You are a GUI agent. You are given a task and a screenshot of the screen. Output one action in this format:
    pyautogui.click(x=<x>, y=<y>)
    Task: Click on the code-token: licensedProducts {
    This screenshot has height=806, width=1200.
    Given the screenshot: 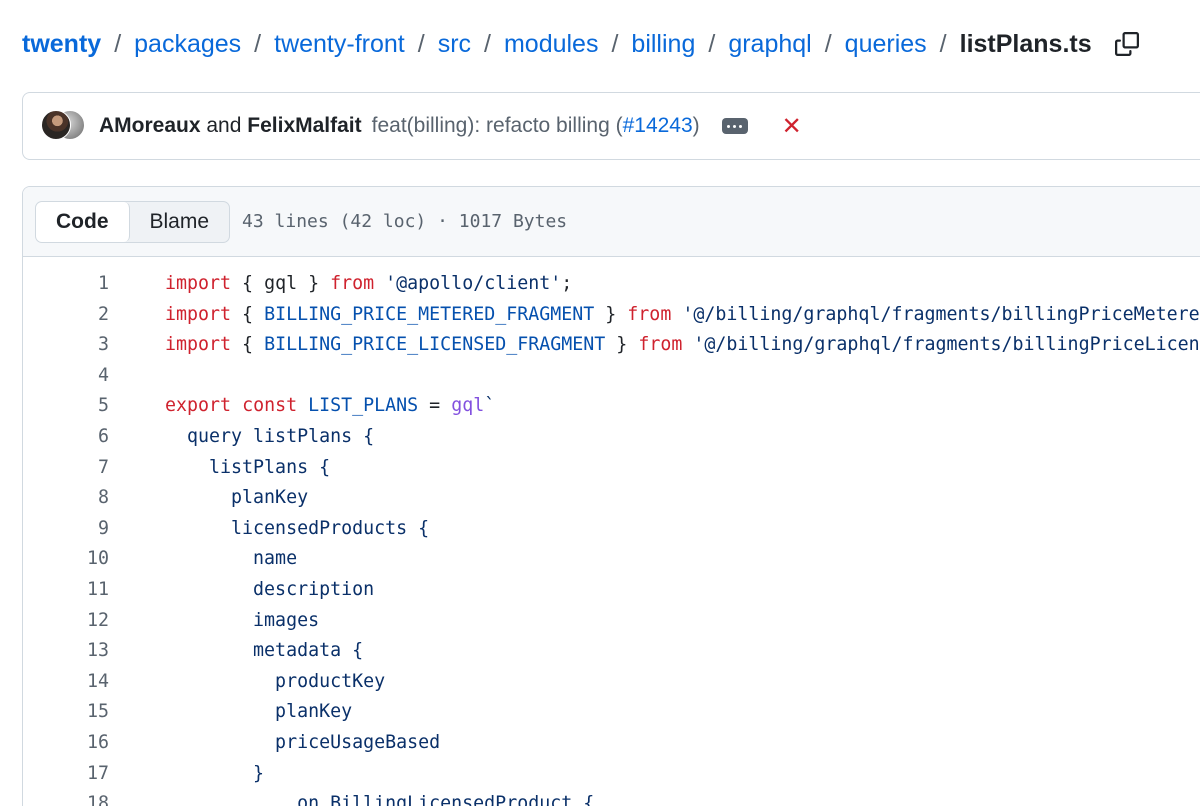 What is the action you would take?
    pyautogui.click(x=297, y=528)
    